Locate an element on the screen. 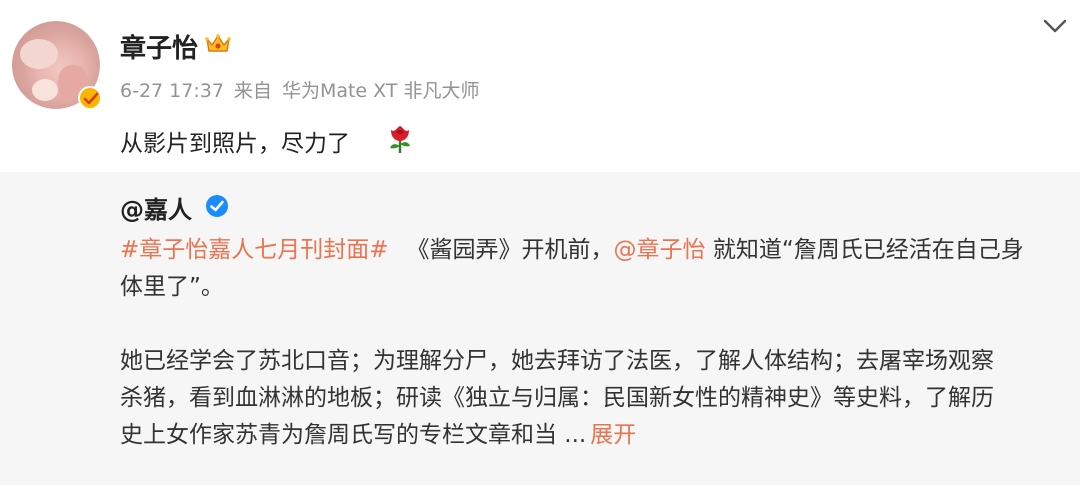  post-timestamp: 6-27 17:37 is located at coordinates (172, 91).